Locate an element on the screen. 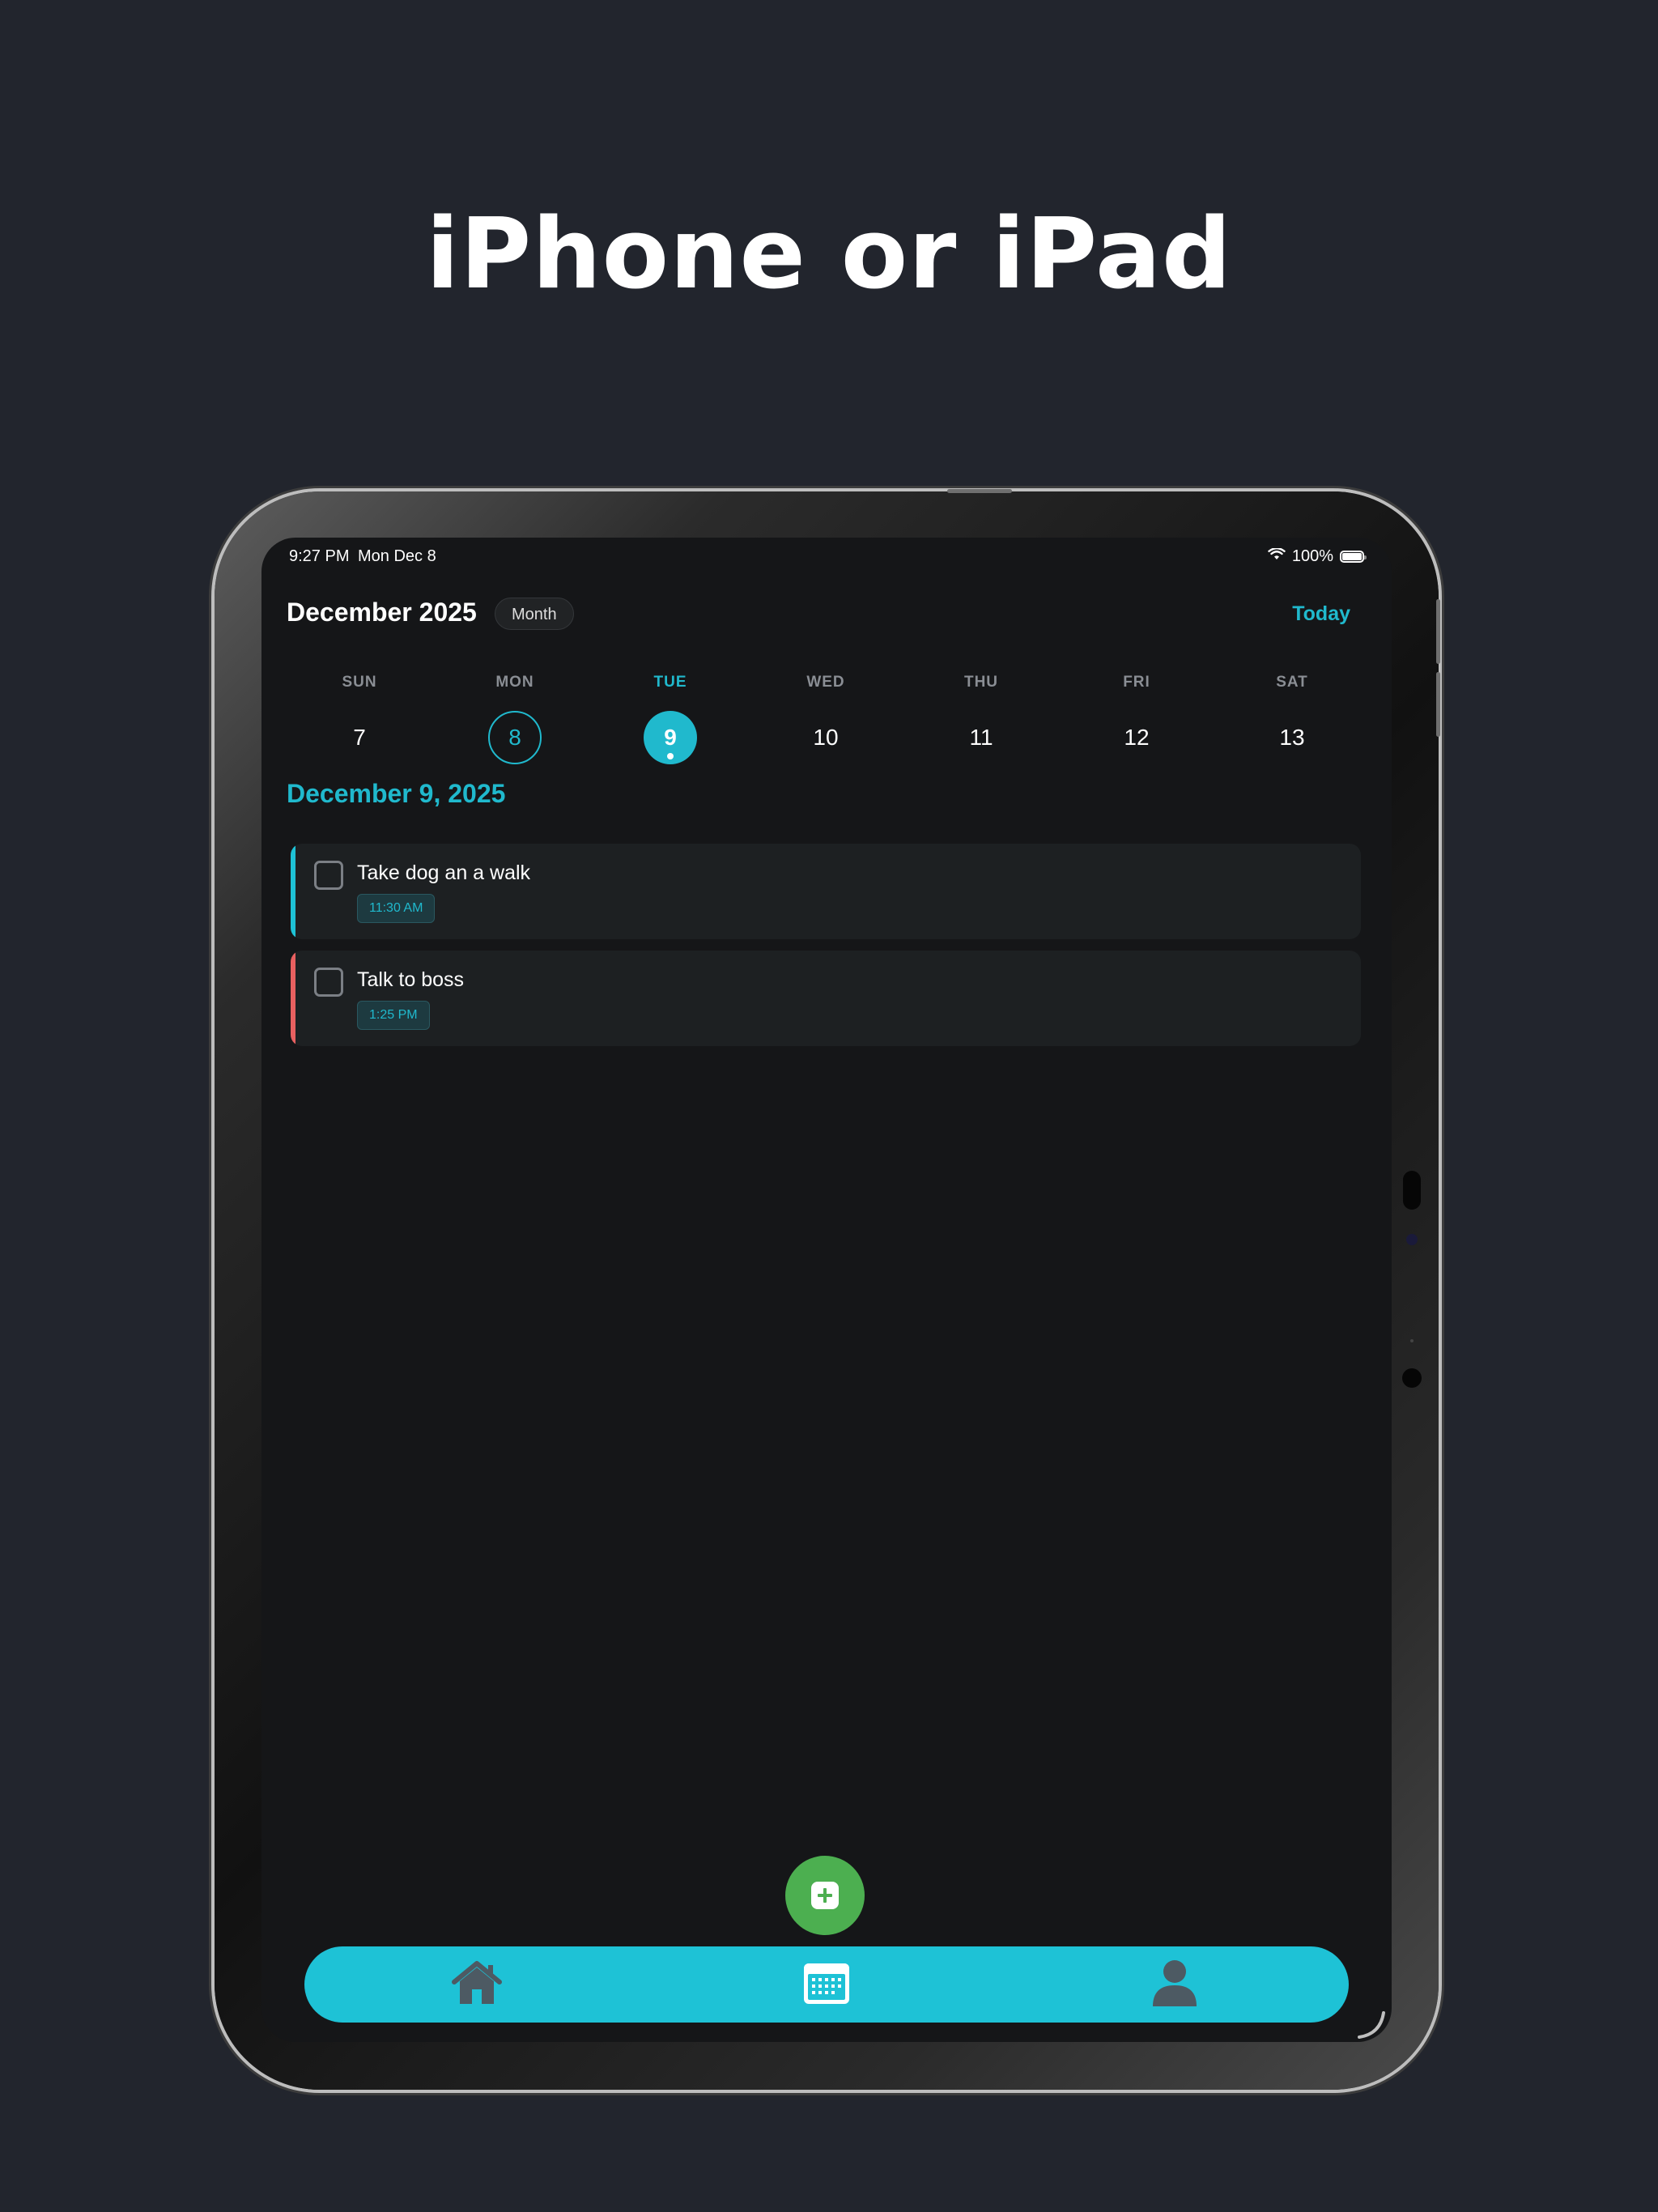 The image size is (1658, 2212). profile-icon is located at coordinates (1174, 1984).